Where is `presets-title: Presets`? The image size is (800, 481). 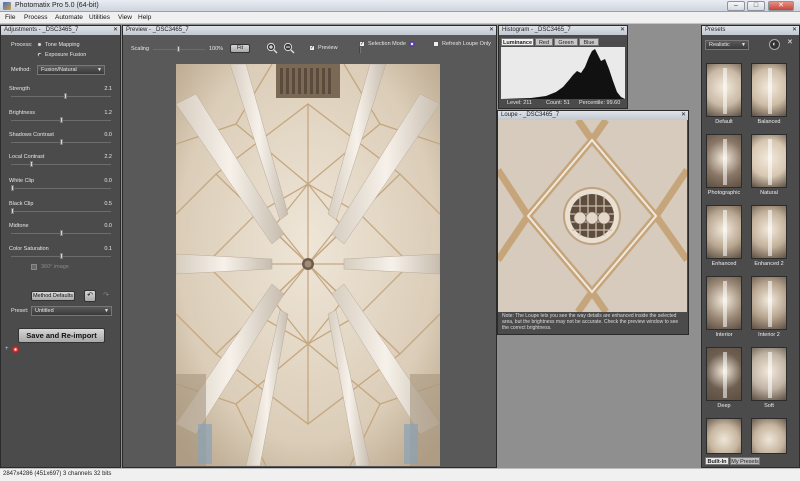
presets-title: Presets is located at coordinates (715, 30).